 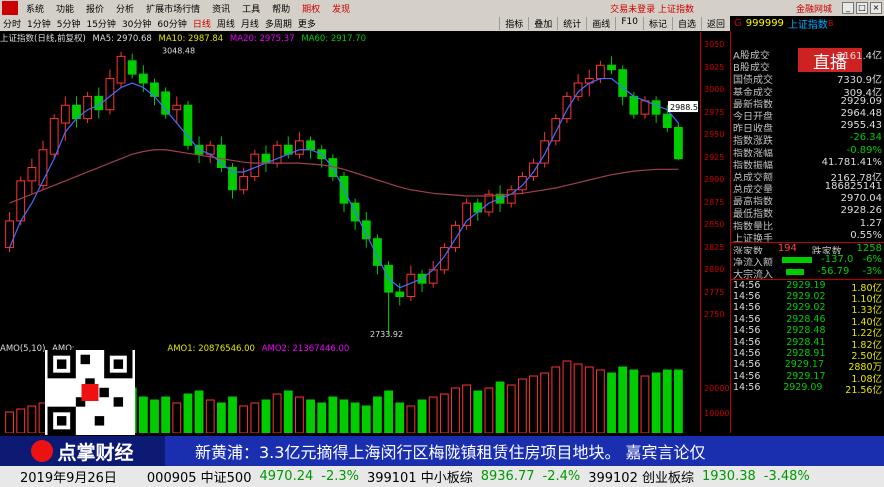 What do you see at coordinates (830, 23) in the screenshot?
I see `quote-flag: B` at bounding box center [830, 23].